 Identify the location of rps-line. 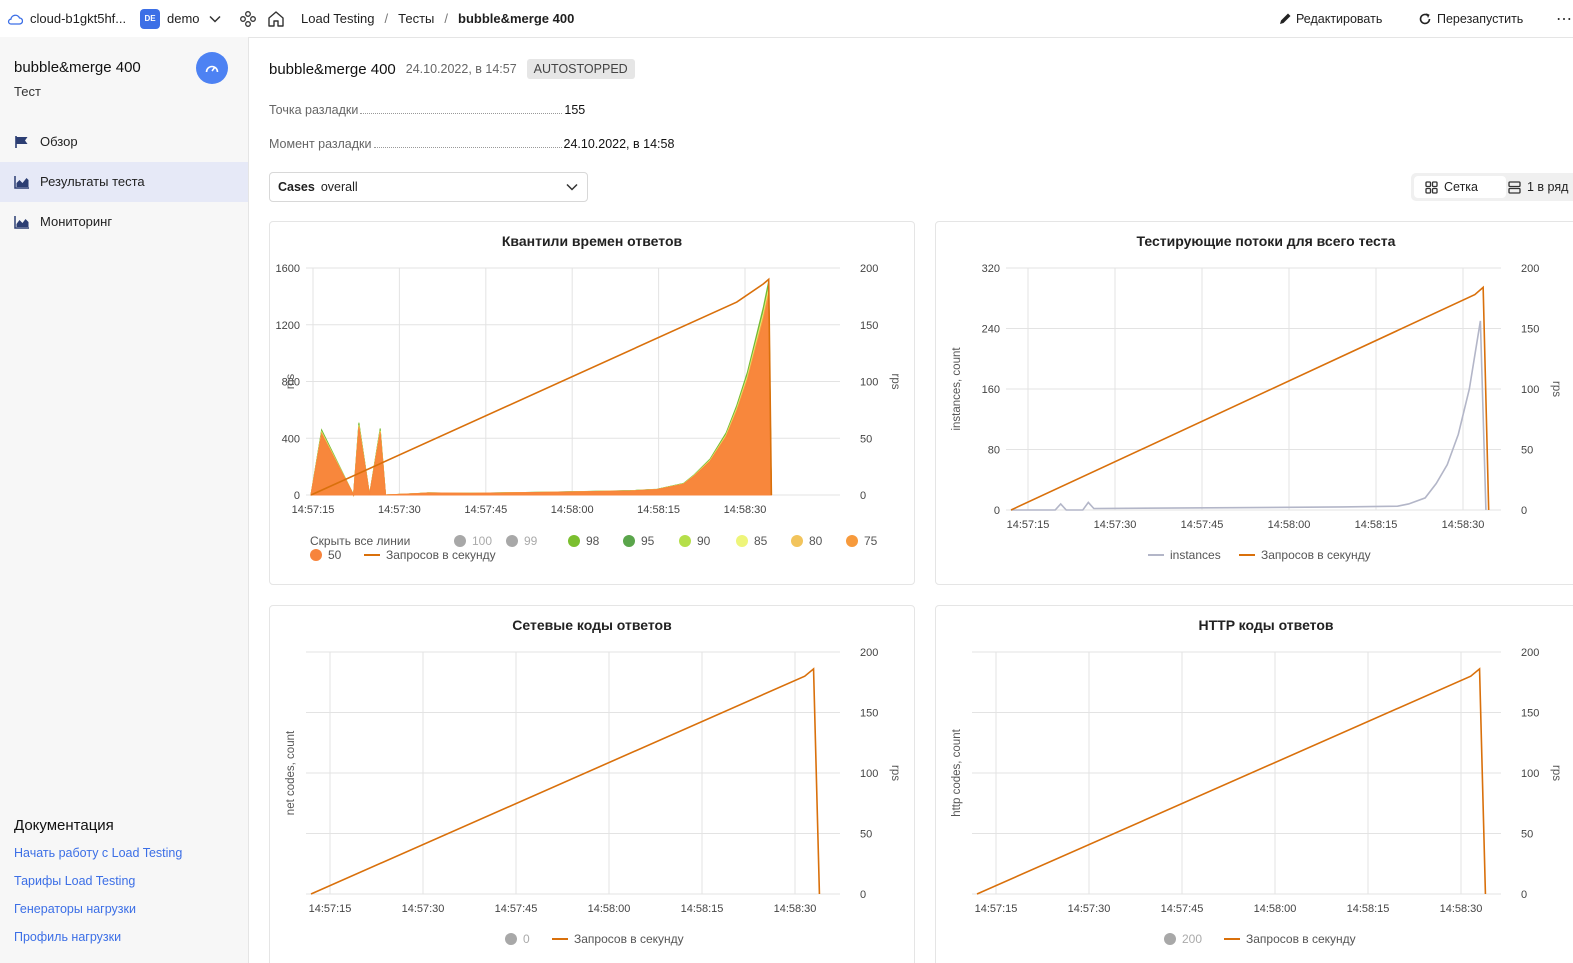
(1250, 398).